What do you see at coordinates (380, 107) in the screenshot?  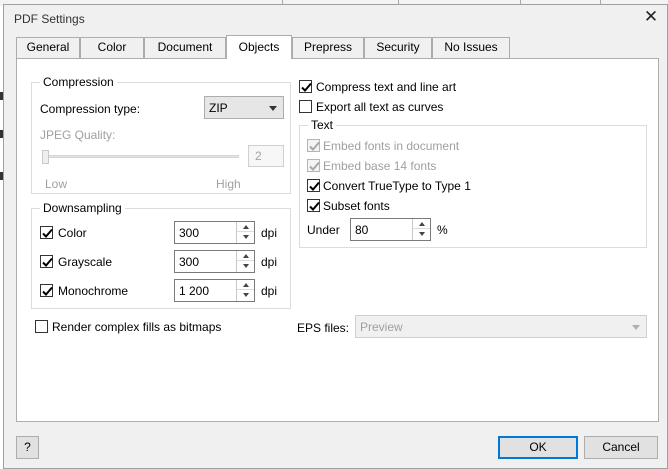 I see `export-text-curves-label: Export all text as curves` at bounding box center [380, 107].